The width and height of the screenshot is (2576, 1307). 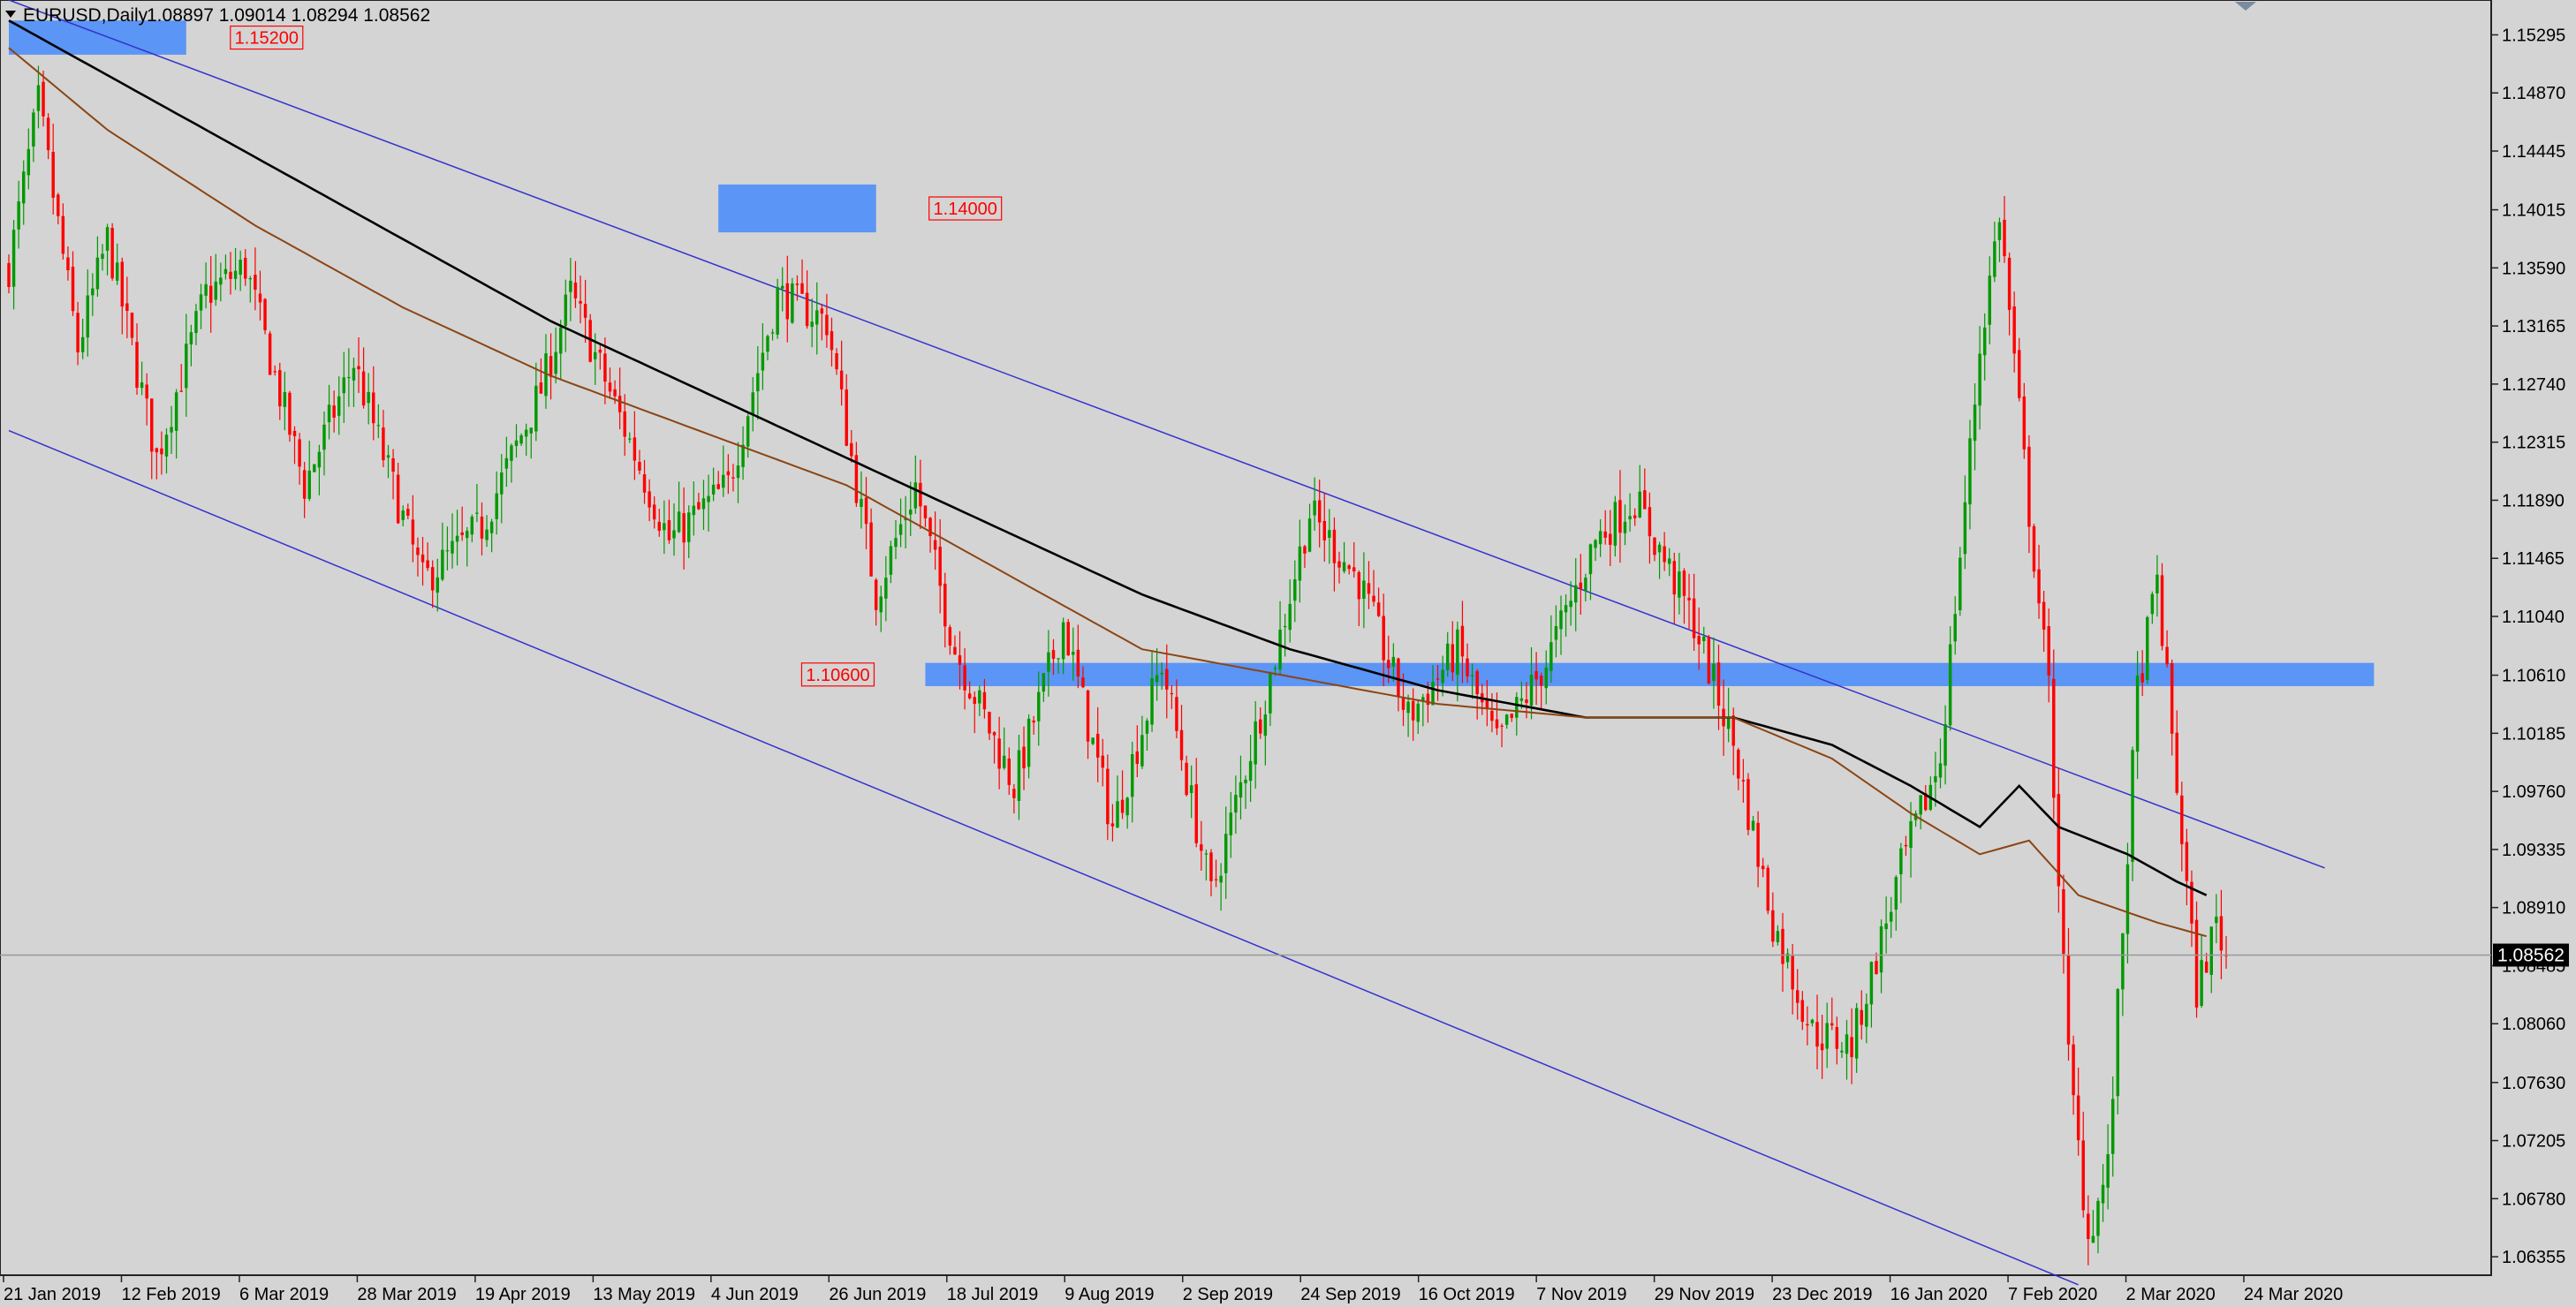 I want to click on header-ohlc: 1.08897 1.09014 1.08294 1.08562, so click(x=288, y=15).